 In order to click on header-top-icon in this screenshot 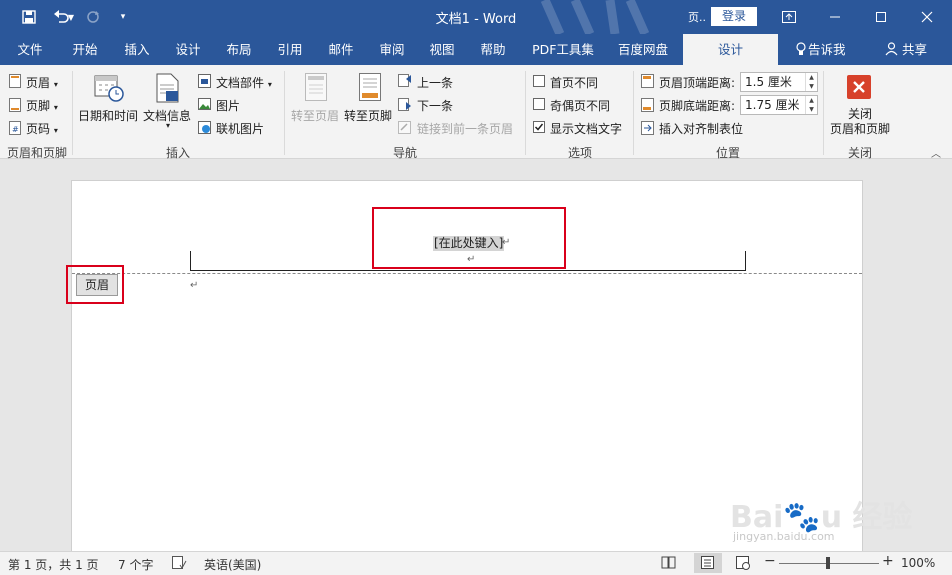, I will do `click(648, 82)`.